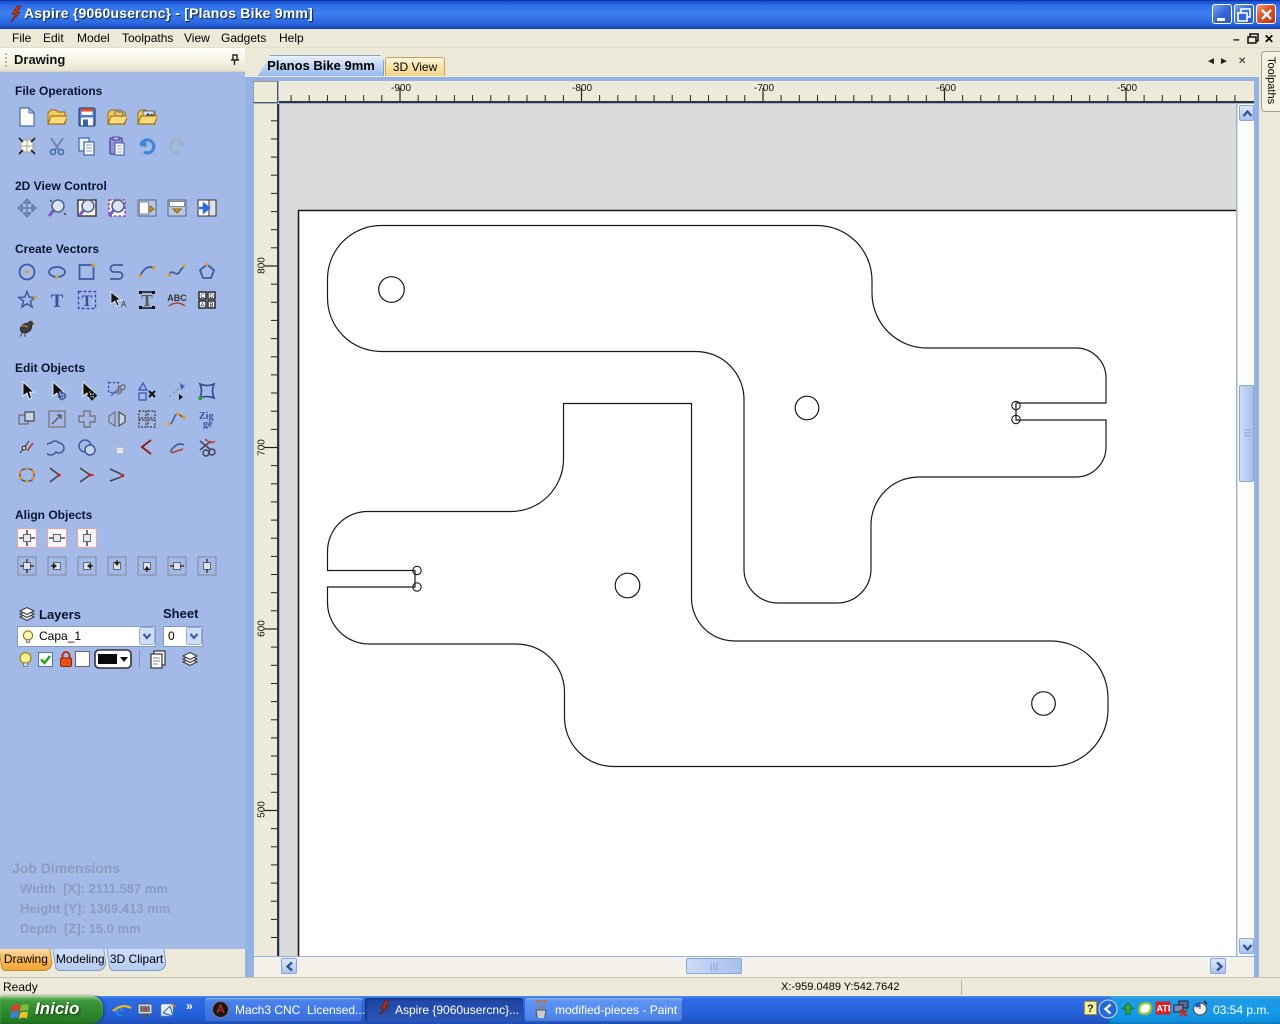 Image resolution: width=1280 pixels, height=1024 pixels. Describe the element at coordinates (208, 424) in the screenshot. I see `svg-text: ge` at that location.